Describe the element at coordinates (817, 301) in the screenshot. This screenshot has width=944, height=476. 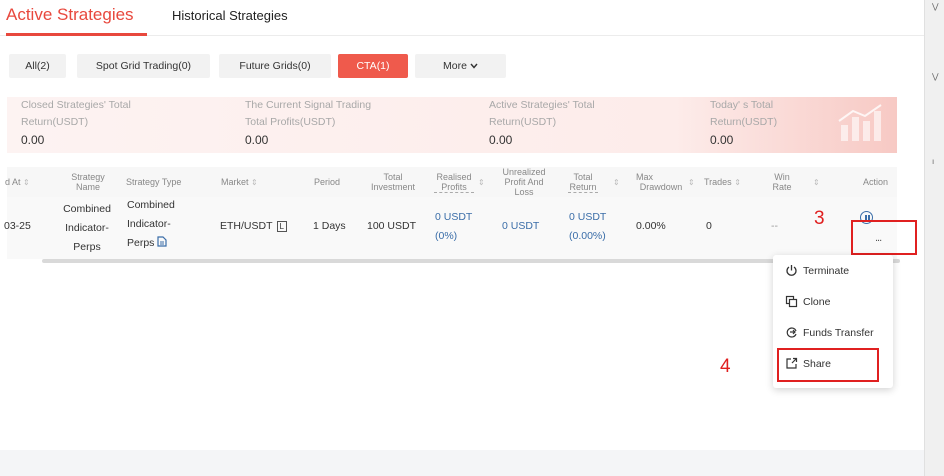
I see `menu-item-clone-label: Clone` at that location.